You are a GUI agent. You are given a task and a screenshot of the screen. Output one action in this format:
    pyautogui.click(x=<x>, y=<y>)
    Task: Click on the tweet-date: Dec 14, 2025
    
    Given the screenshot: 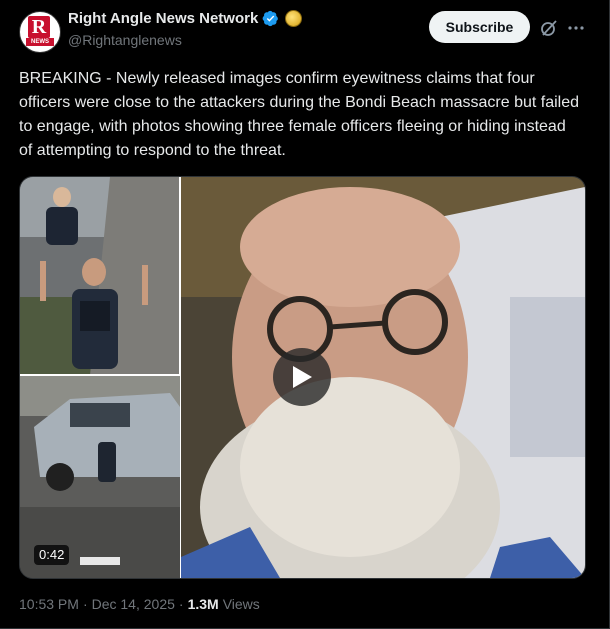 What is the action you would take?
    pyautogui.click(x=133, y=604)
    